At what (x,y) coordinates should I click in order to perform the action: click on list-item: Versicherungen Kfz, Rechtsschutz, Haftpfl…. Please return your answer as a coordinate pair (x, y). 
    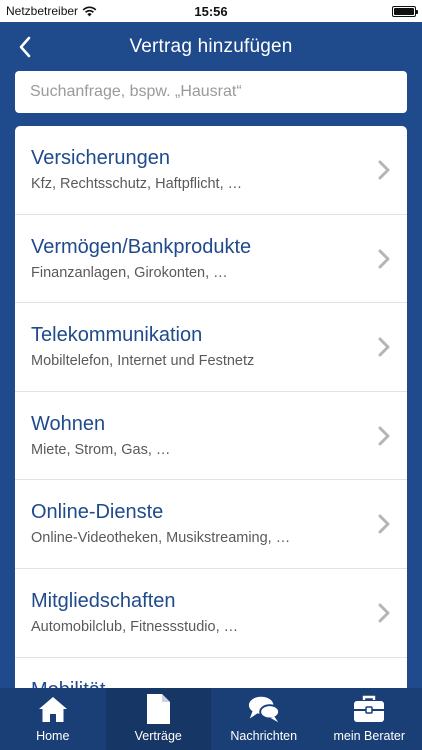
    Looking at the image, I should click on (211, 170).